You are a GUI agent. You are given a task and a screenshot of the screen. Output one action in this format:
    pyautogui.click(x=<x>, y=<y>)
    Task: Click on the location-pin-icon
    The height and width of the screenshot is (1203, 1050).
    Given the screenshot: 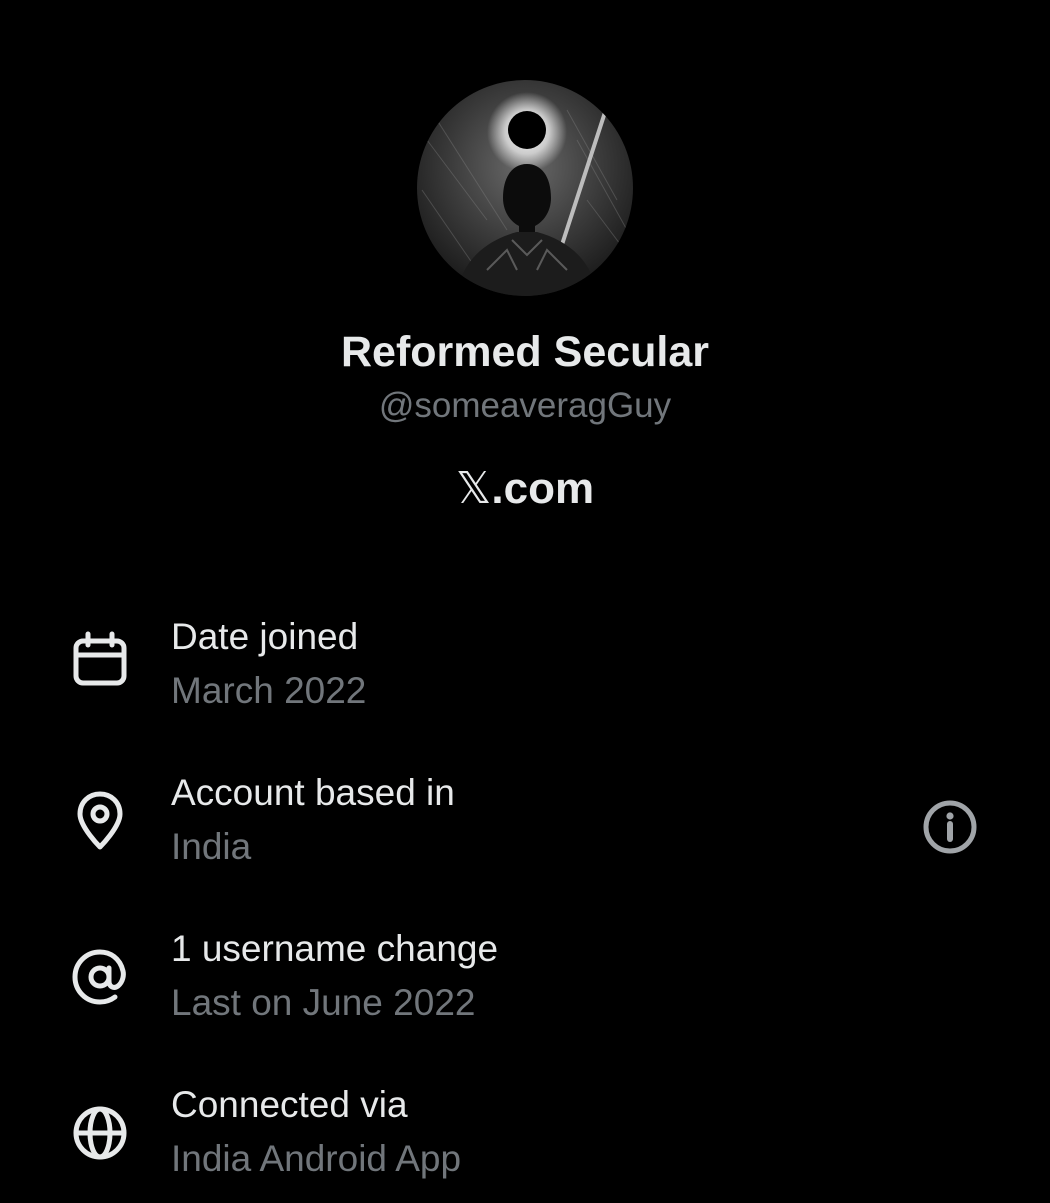 What is the action you would take?
    pyautogui.click(x=100, y=821)
    